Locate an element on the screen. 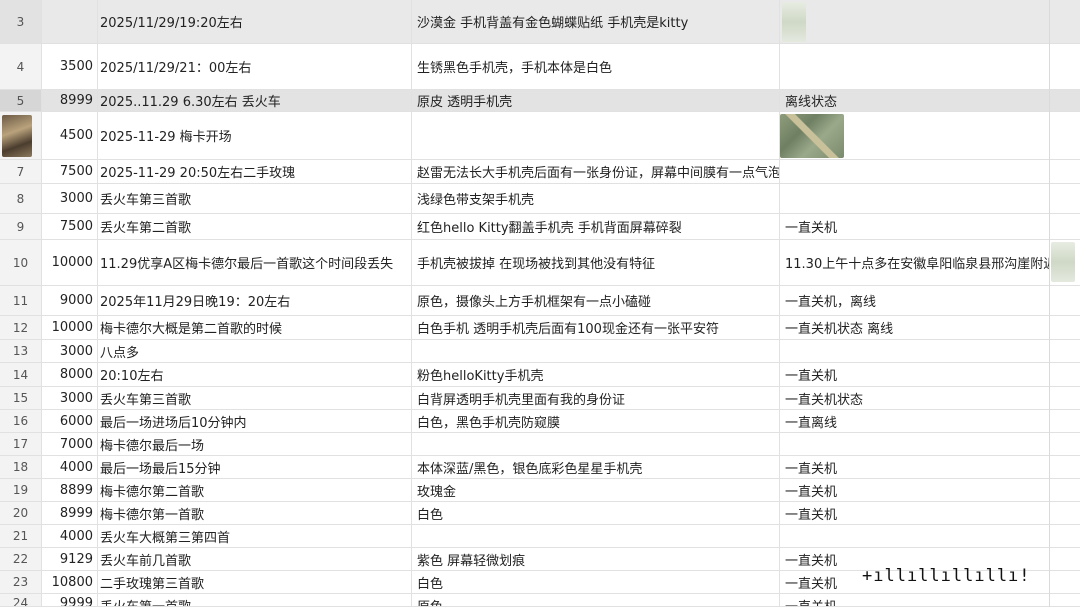 The height and width of the screenshot is (607, 1080). table-row: 24 9999 丢火车第一首歌 原色 一直关机 is located at coordinates (540, 600).